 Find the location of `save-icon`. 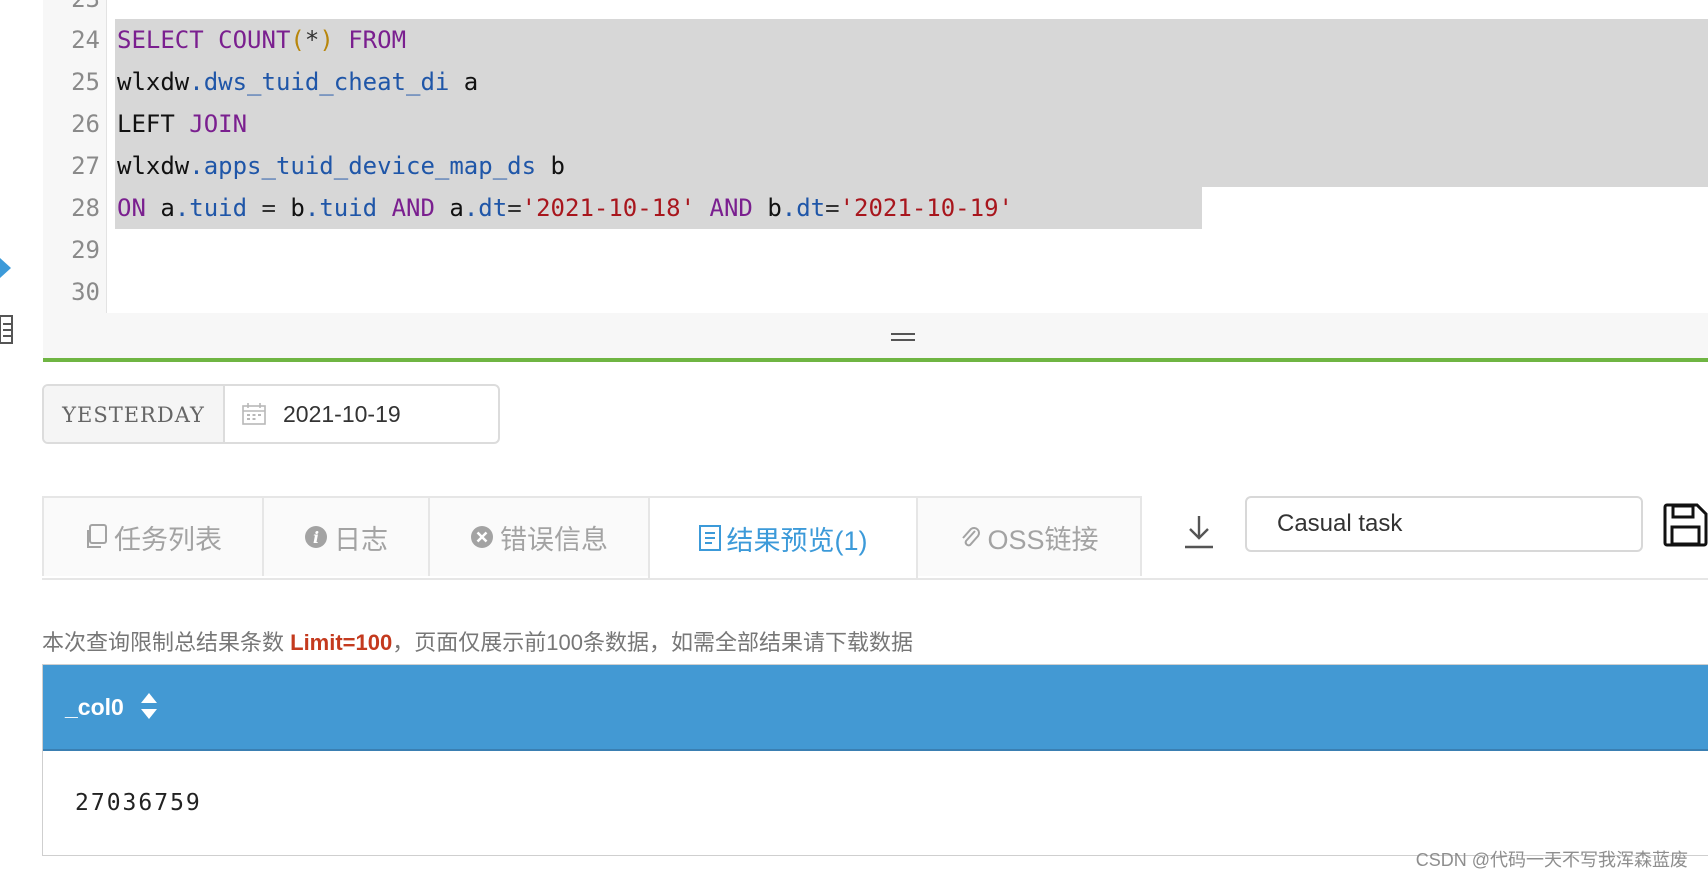

save-icon is located at coordinates (1685, 525).